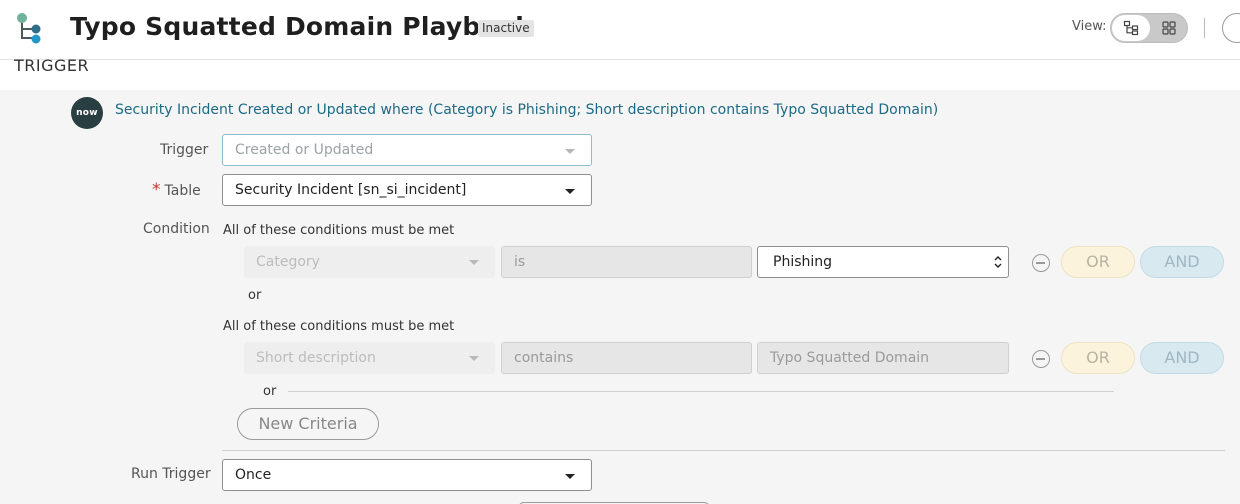 This screenshot has width=1240, height=504. I want to click on new-criteria-button: New Criteria, so click(308, 424).